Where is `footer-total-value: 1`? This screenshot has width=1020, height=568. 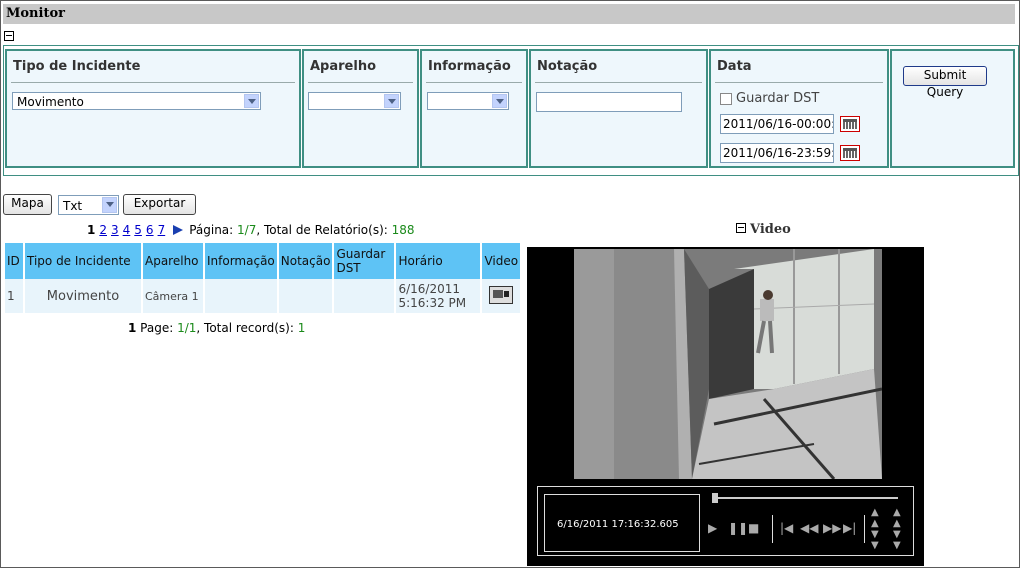
footer-total-value: 1 is located at coordinates (301, 328).